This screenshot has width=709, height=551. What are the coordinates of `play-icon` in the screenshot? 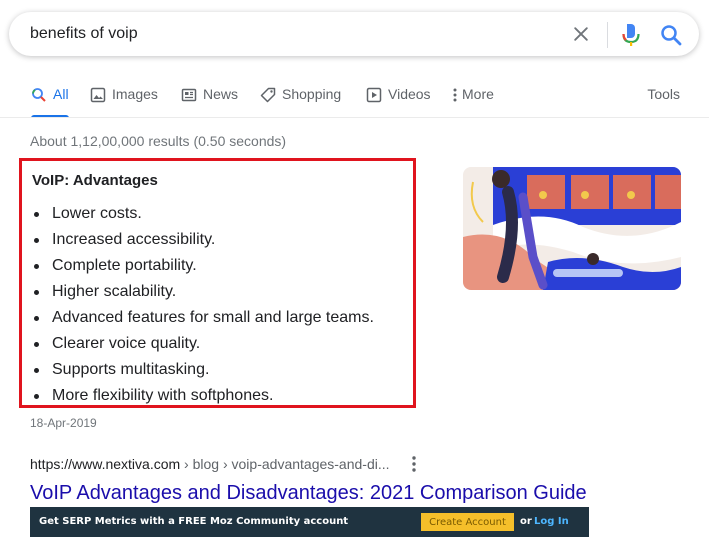 It's located at (374, 95).